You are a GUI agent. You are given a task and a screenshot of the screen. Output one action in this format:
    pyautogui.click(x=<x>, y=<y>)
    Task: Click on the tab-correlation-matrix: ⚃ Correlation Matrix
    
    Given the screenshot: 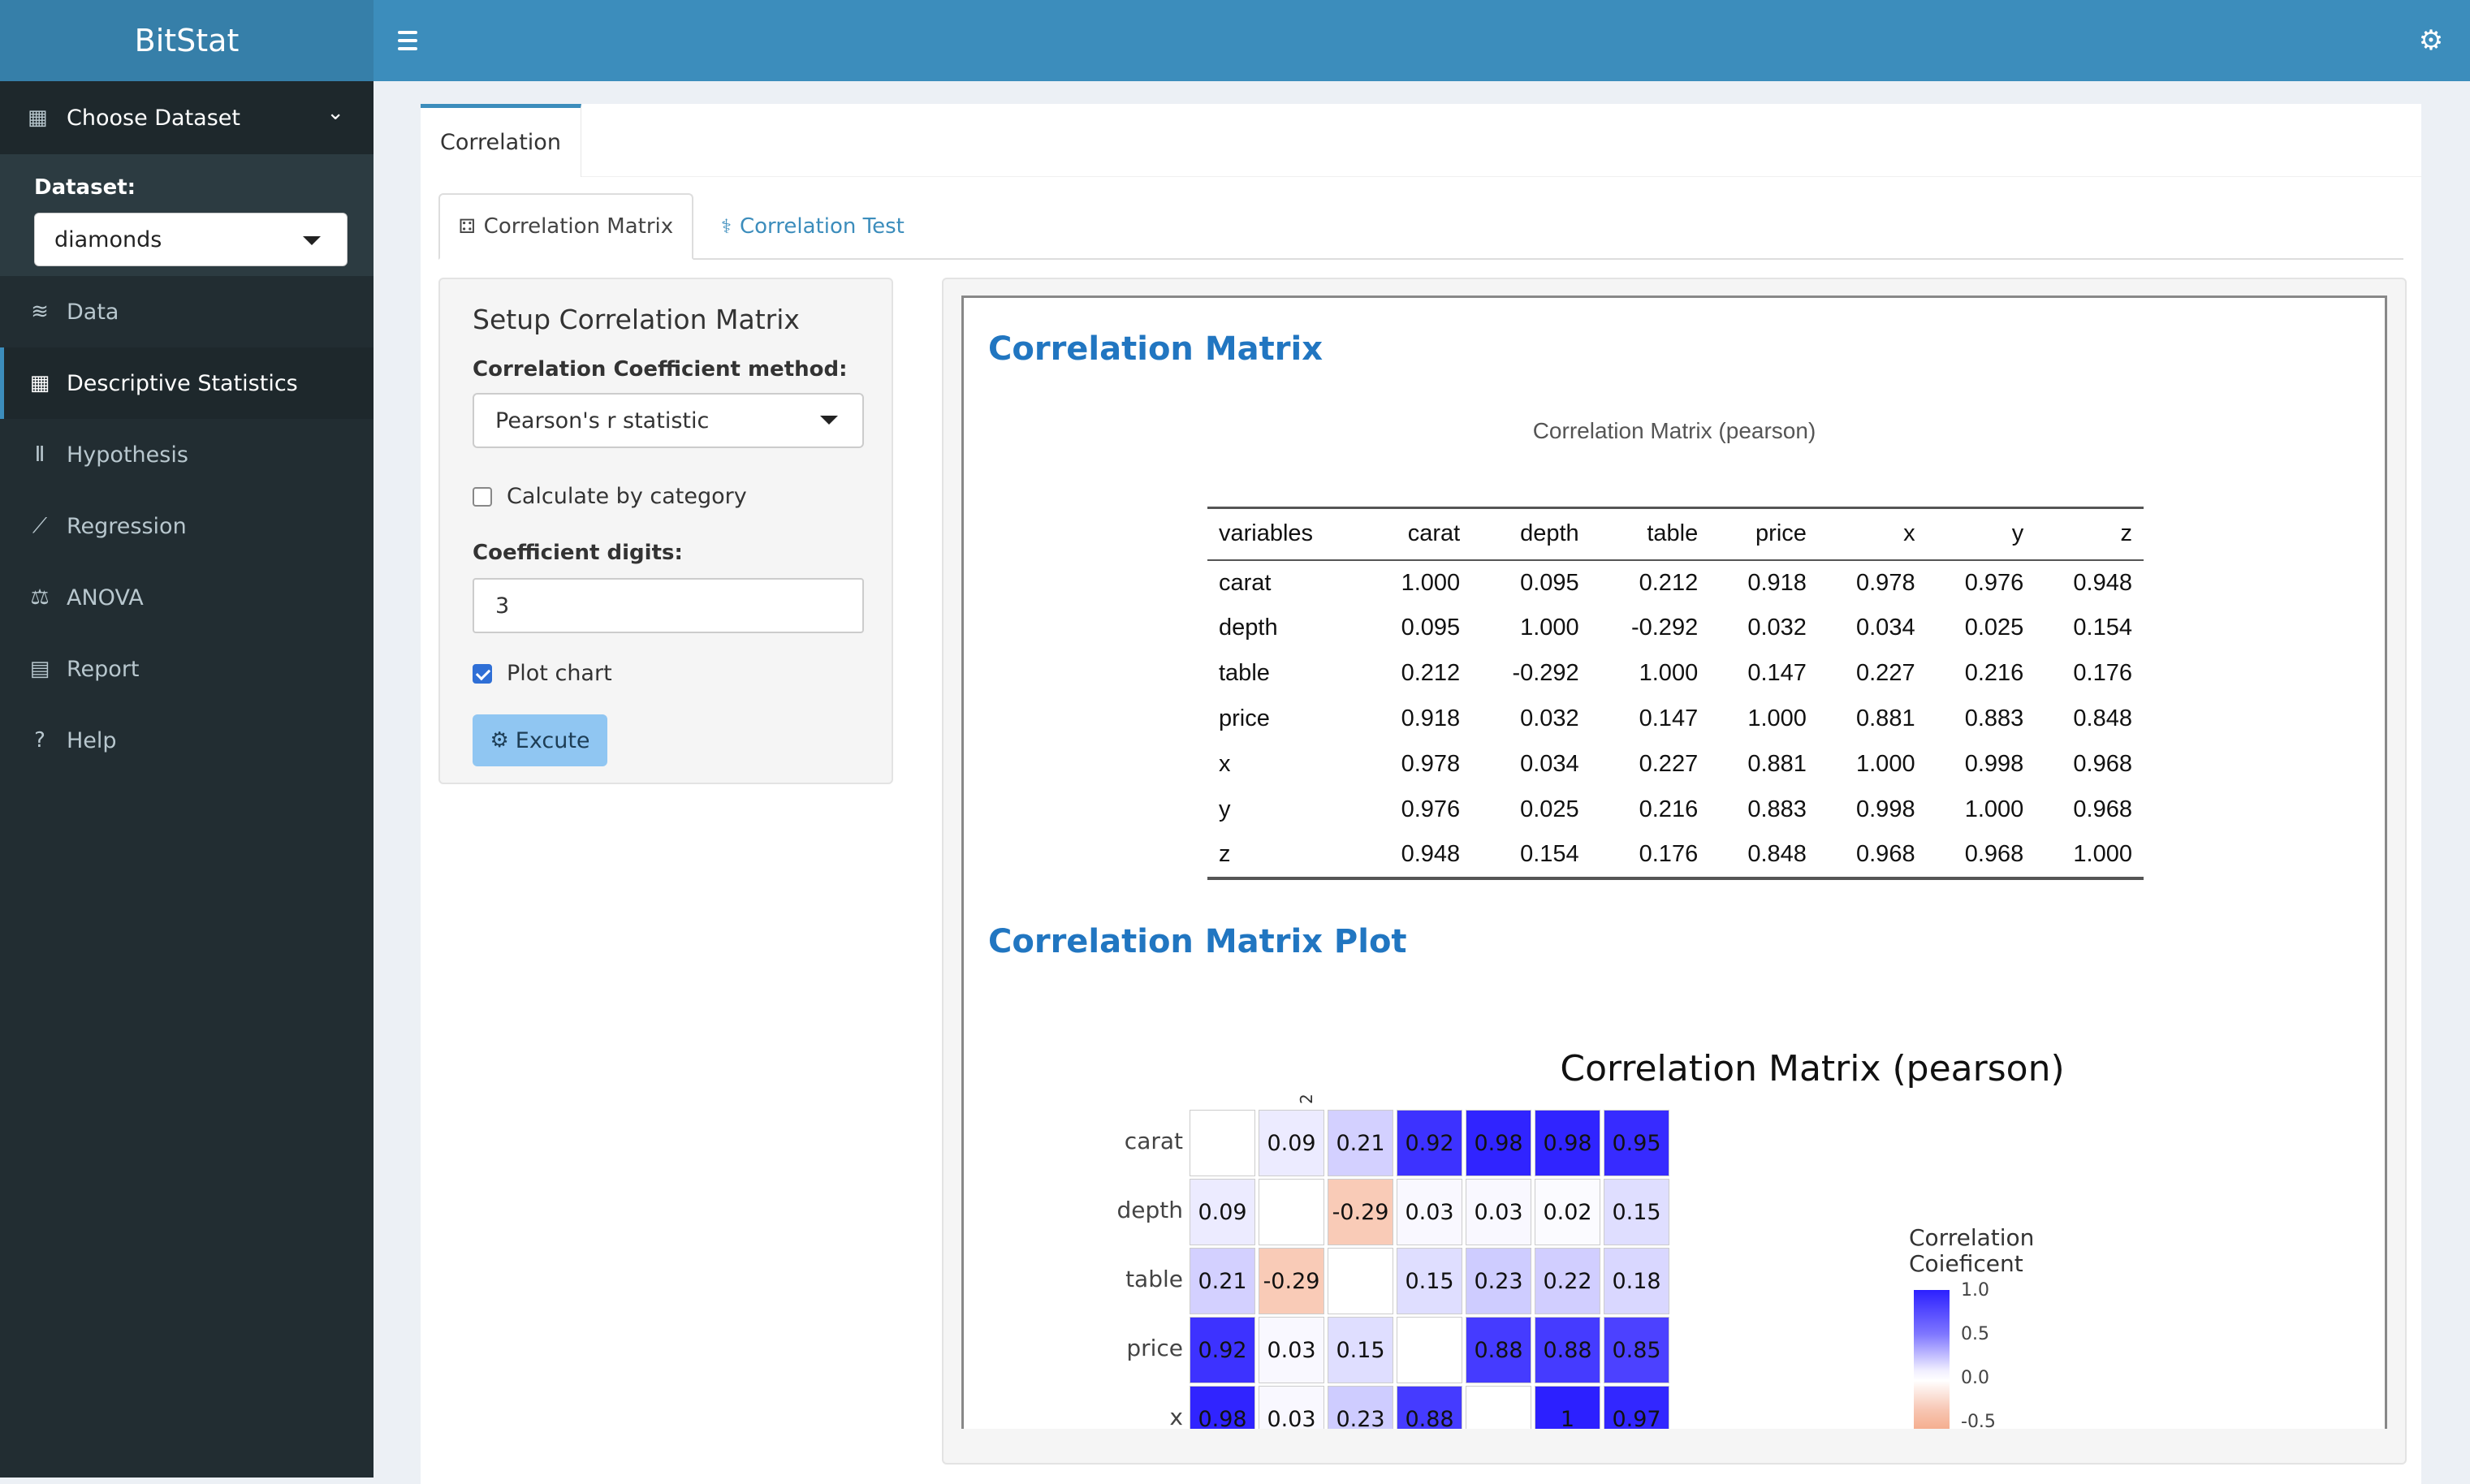 What is the action you would take?
    pyautogui.click(x=565, y=226)
    